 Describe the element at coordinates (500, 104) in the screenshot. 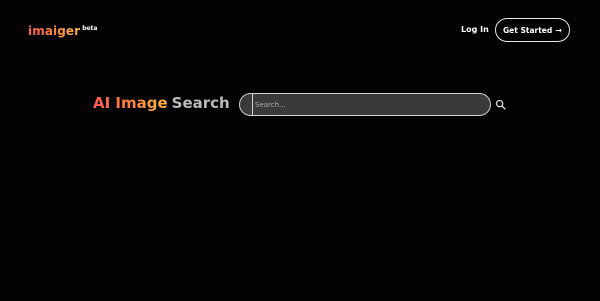

I see `search-icon` at that location.